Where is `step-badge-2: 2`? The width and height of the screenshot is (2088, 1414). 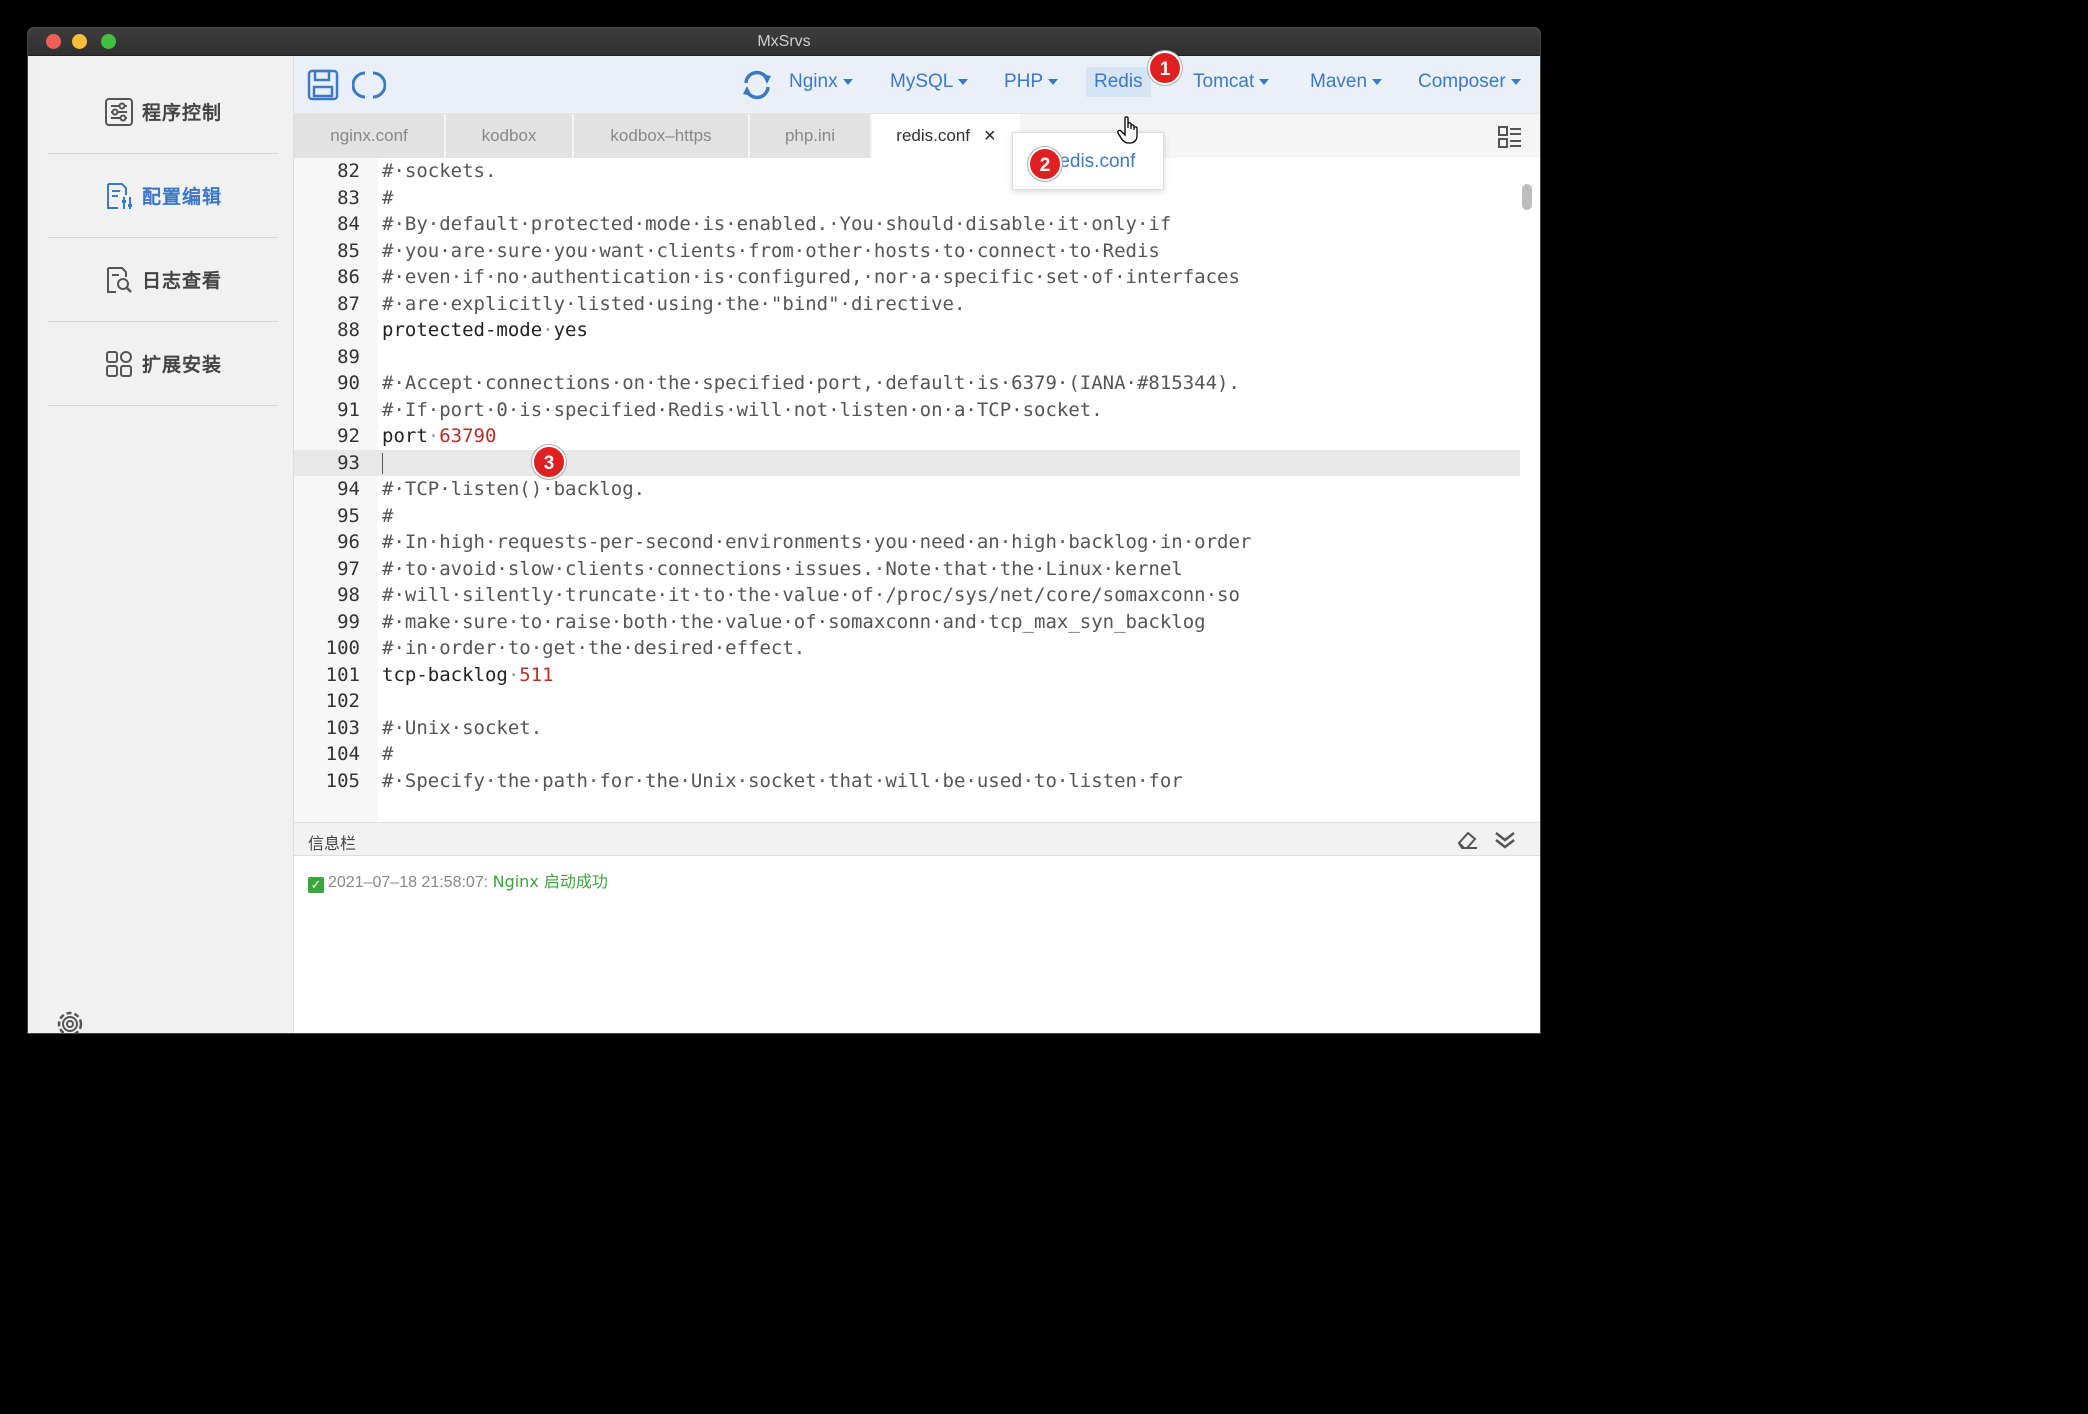 step-badge-2: 2 is located at coordinates (1045, 164).